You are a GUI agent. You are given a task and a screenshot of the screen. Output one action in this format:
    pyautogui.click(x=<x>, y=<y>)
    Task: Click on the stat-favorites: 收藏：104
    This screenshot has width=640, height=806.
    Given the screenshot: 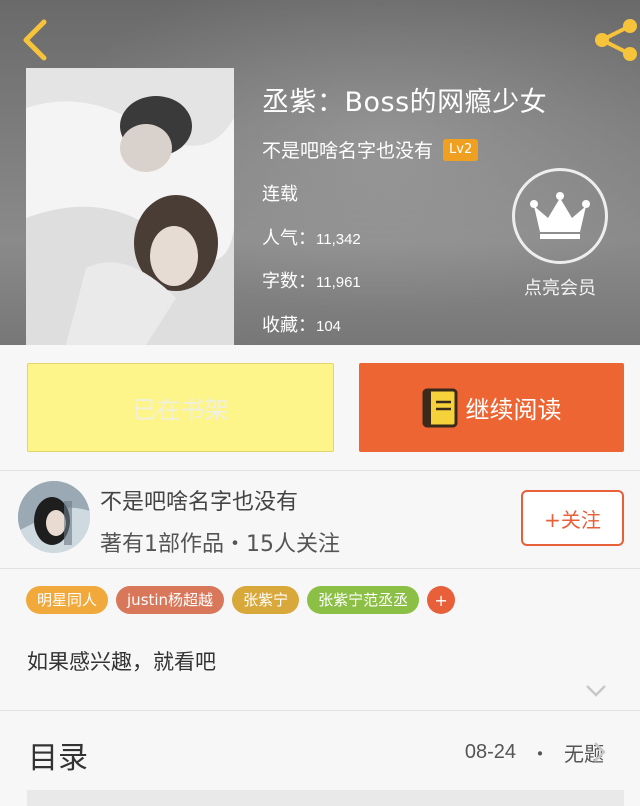 What is the action you would take?
    pyautogui.click(x=301, y=324)
    